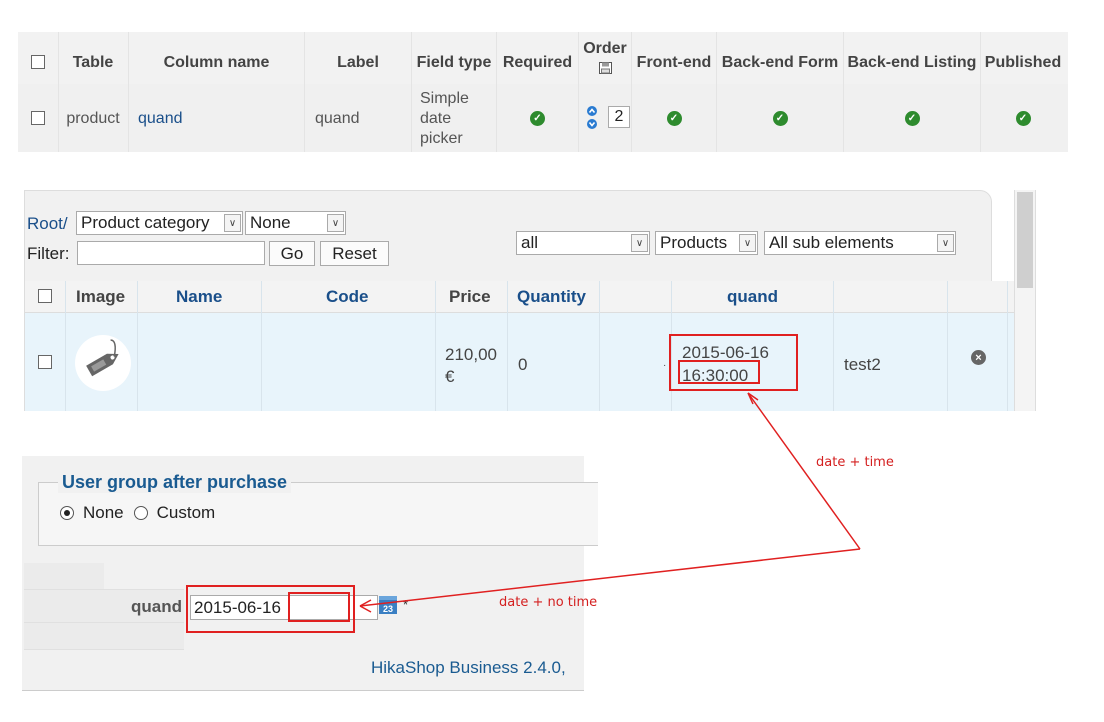 The image size is (1104, 722). What do you see at coordinates (548, 602) in the screenshot?
I see `annotation-date-no-time: date + no time` at bounding box center [548, 602].